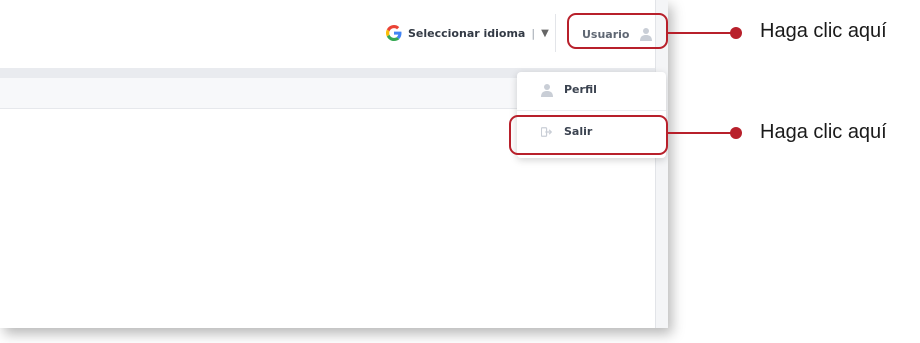 This screenshot has height=343, width=920. Describe the element at coordinates (661, 164) in the screenshot. I see `scrollbar-track` at that location.